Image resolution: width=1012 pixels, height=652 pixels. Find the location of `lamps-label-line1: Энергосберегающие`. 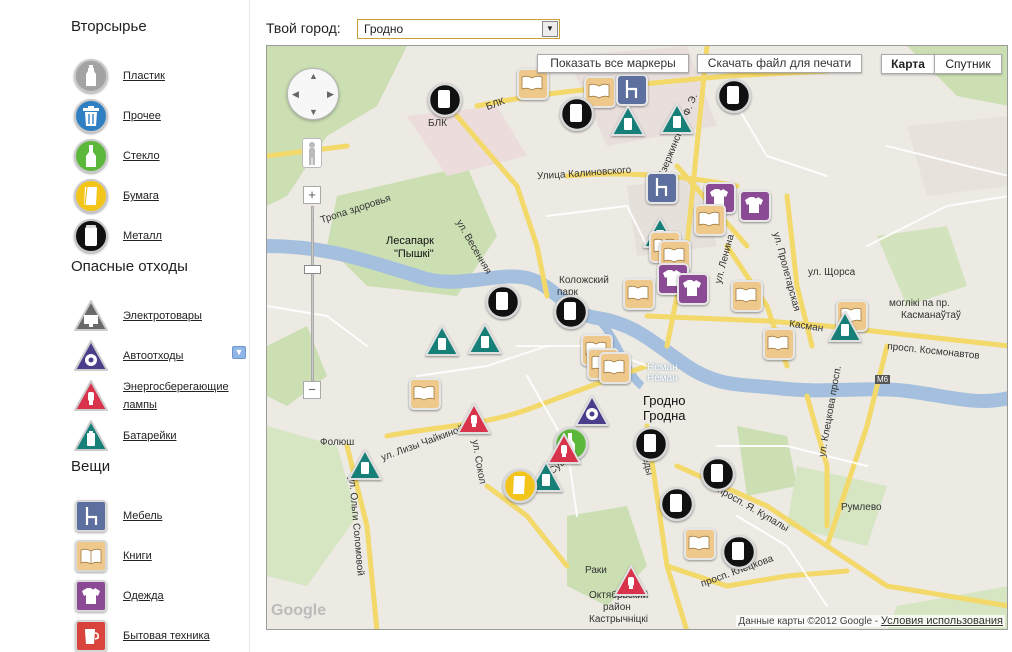

lamps-label-line1: Энергосберегающие is located at coordinates (176, 387).